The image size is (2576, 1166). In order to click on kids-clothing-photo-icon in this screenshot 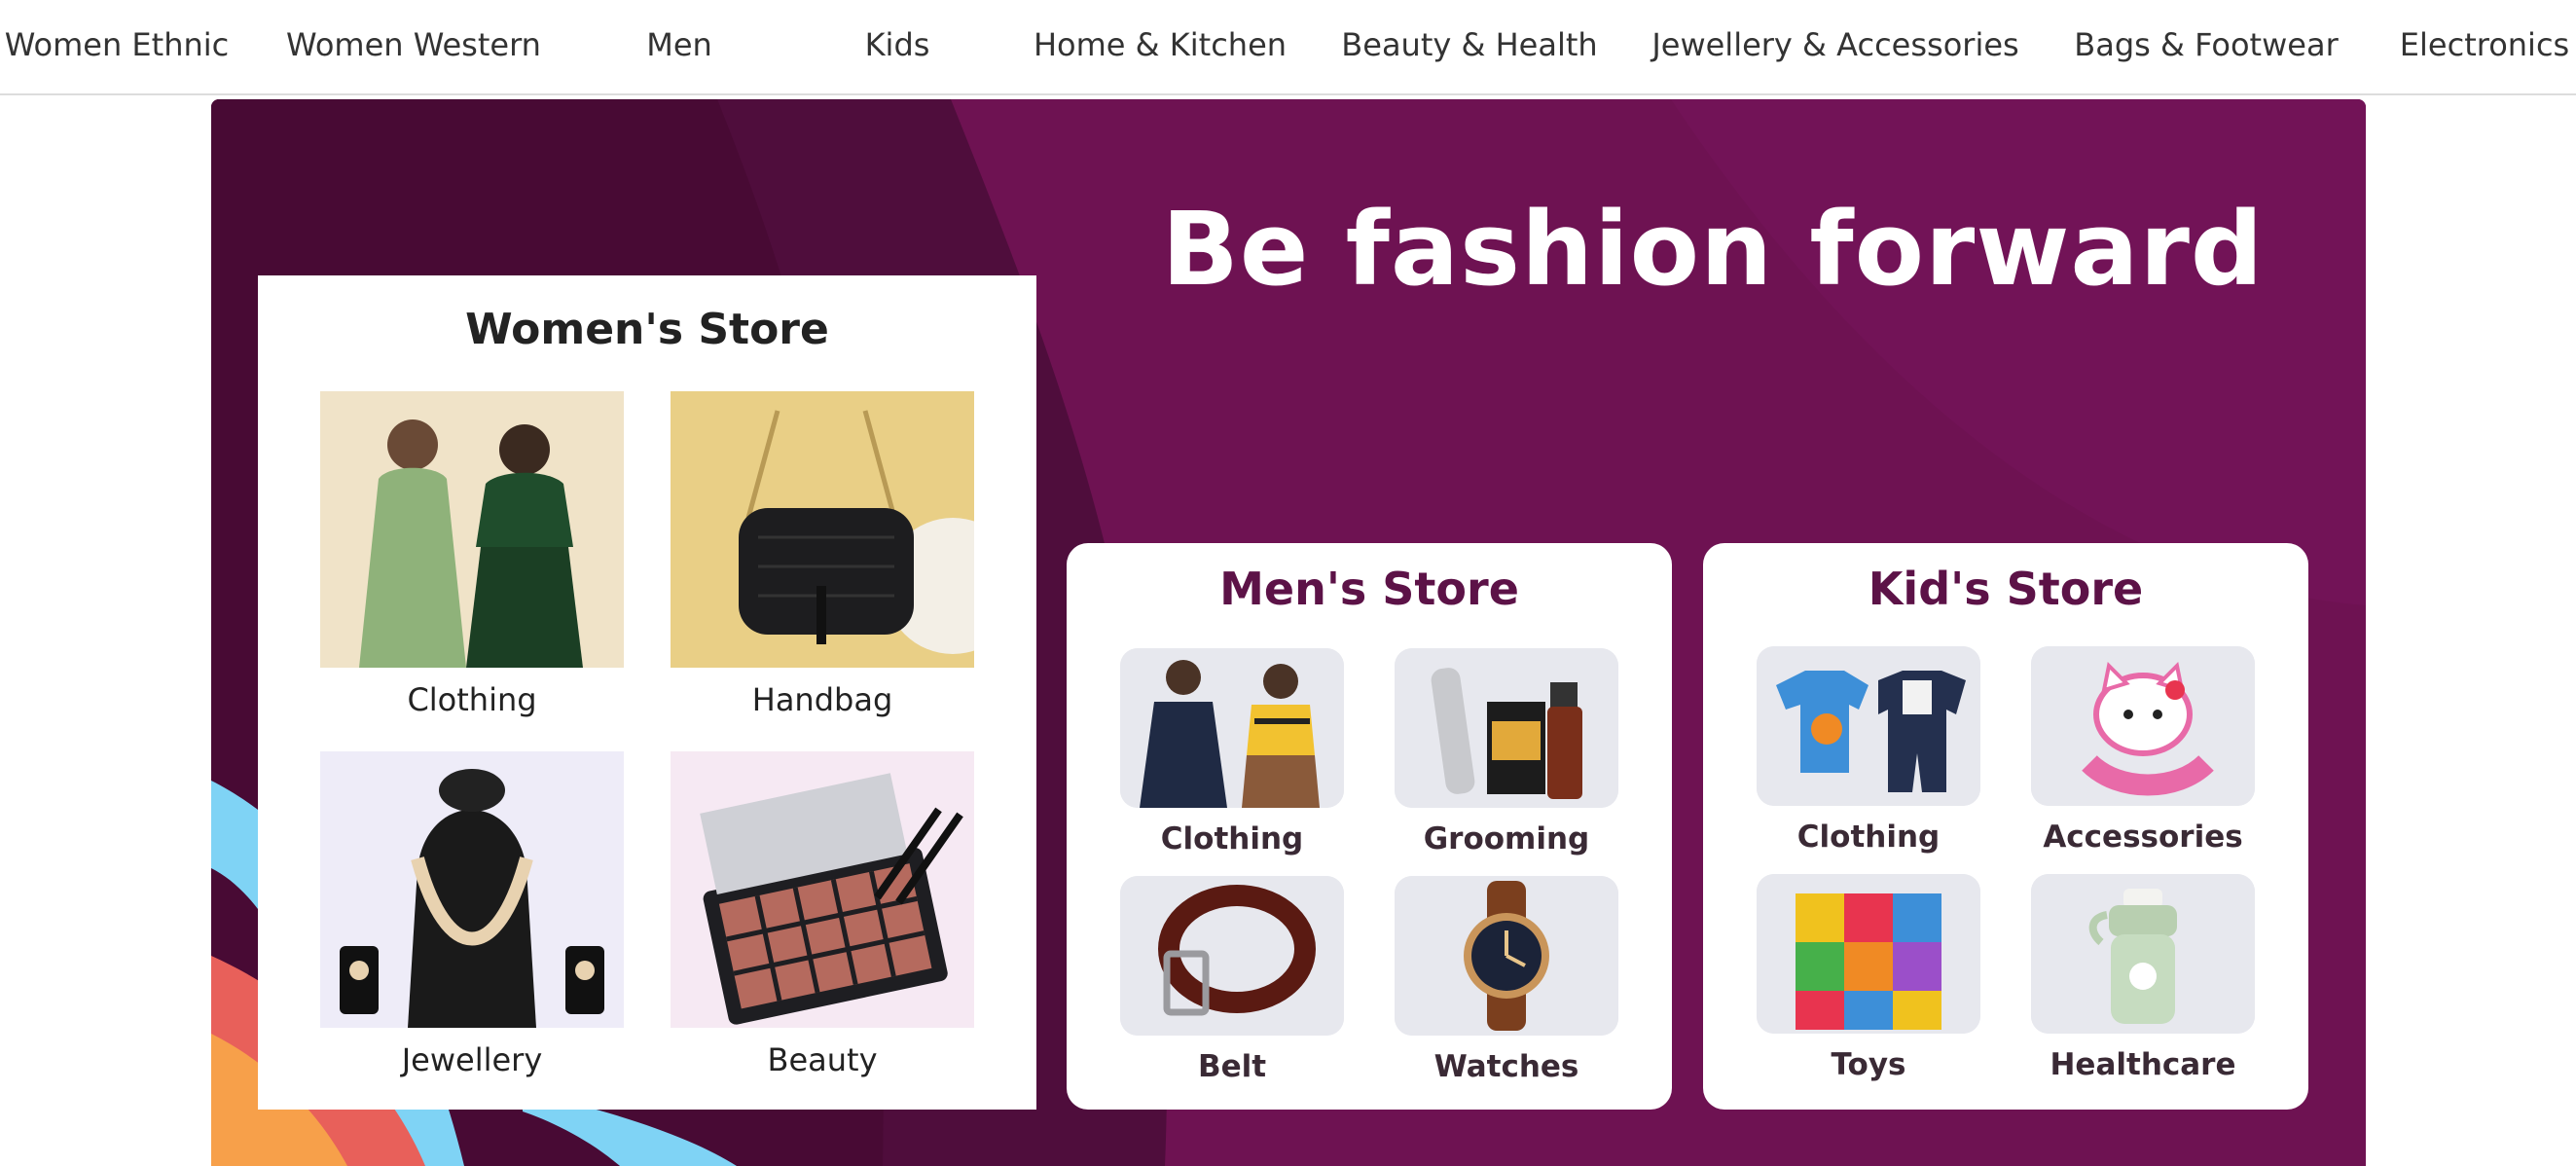, I will do `click(1868, 726)`.